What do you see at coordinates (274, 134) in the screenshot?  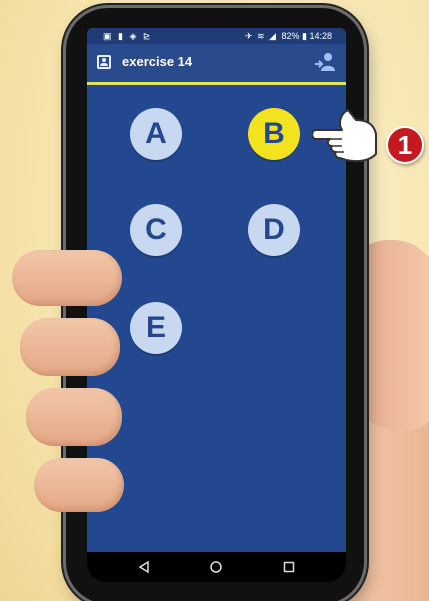 I see `answer-b-button: B` at bounding box center [274, 134].